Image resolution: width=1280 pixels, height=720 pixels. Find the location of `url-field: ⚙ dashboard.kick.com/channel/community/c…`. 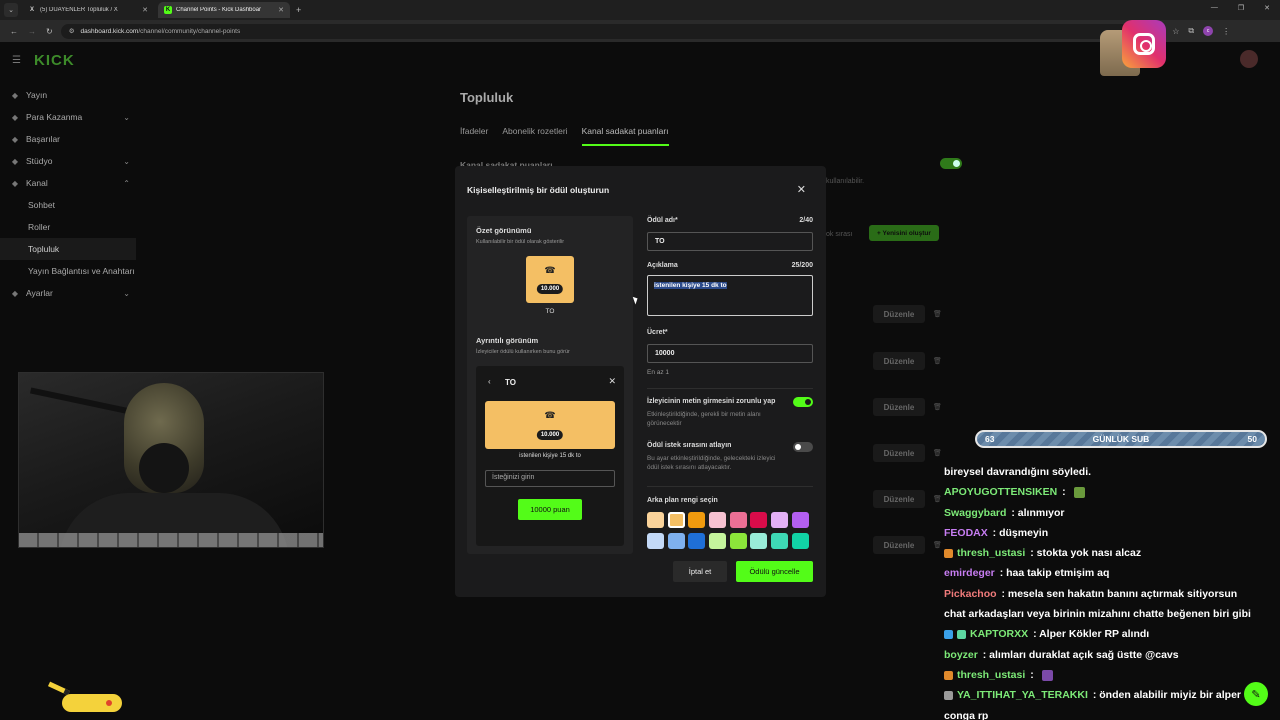

url-field: ⚙ dashboard.kick.com/channel/community/c… is located at coordinates (605, 31).